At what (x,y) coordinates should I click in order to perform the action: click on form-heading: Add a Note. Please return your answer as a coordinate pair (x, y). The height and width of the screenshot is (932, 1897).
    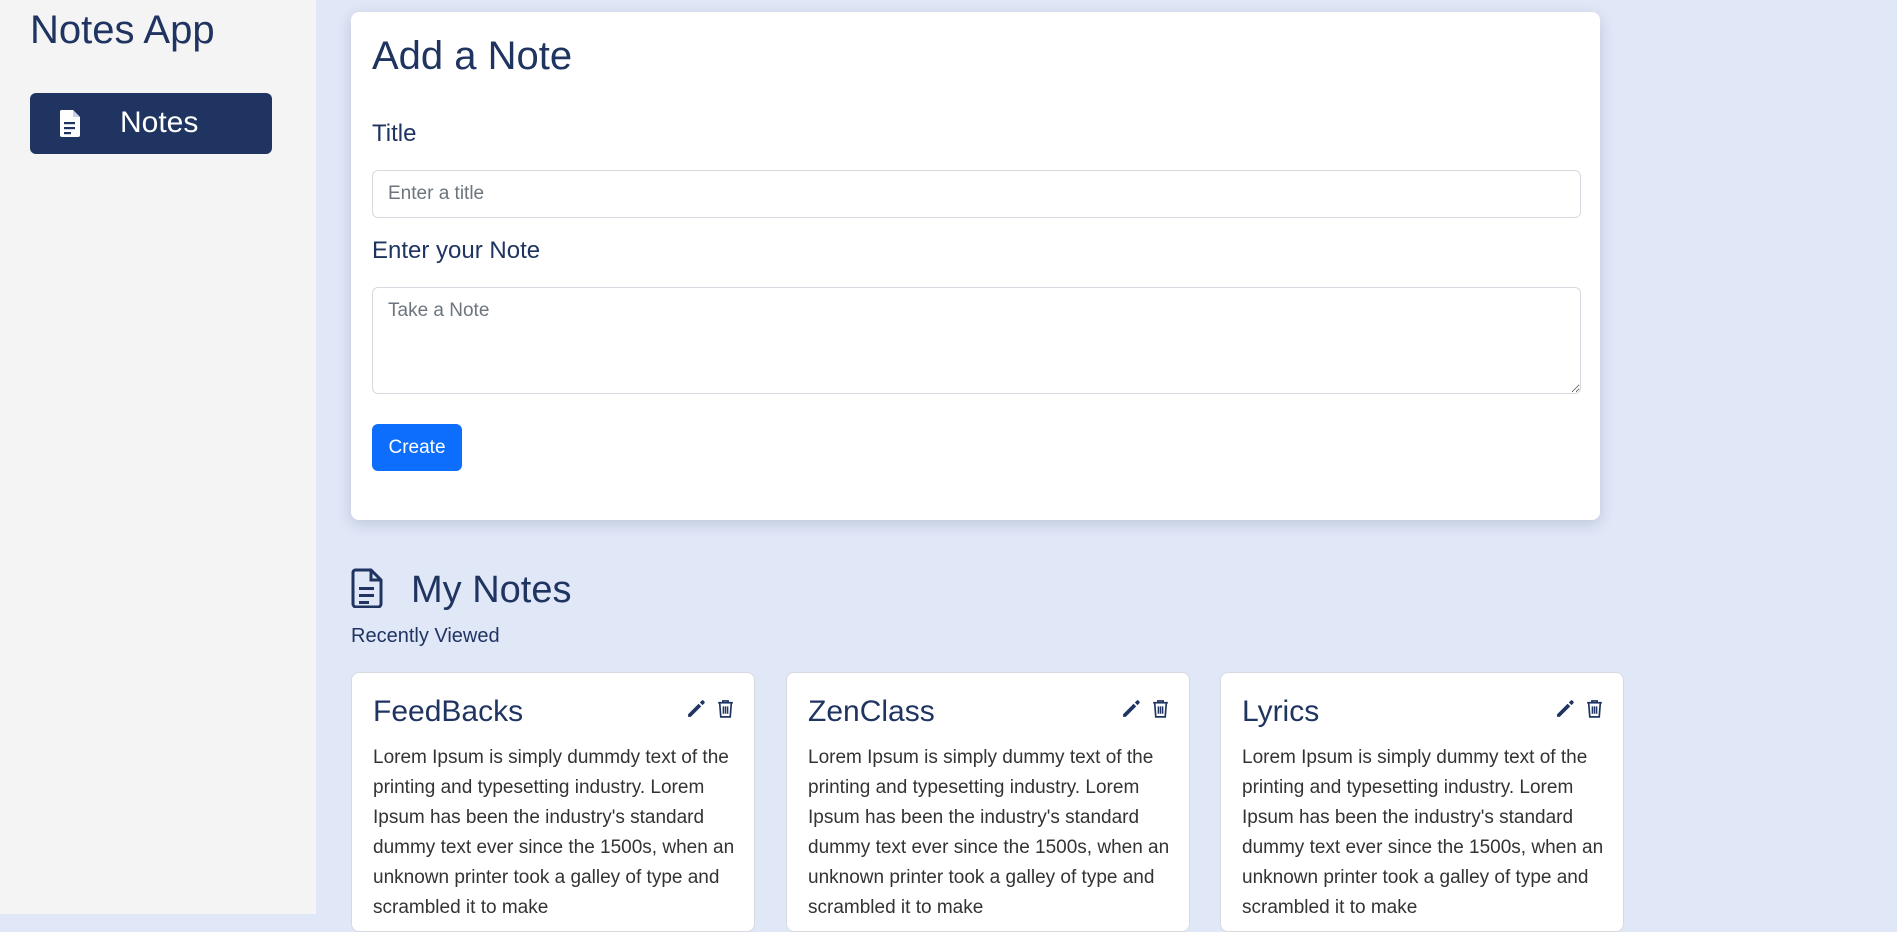
    Looking at the image, I should click on (472, 56).